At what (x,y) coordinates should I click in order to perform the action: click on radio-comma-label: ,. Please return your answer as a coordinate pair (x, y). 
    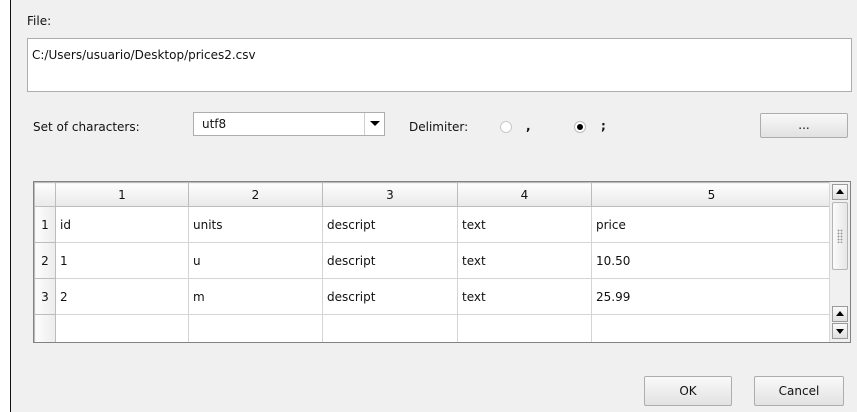
    Looking at the image, I should click on (528, 126).